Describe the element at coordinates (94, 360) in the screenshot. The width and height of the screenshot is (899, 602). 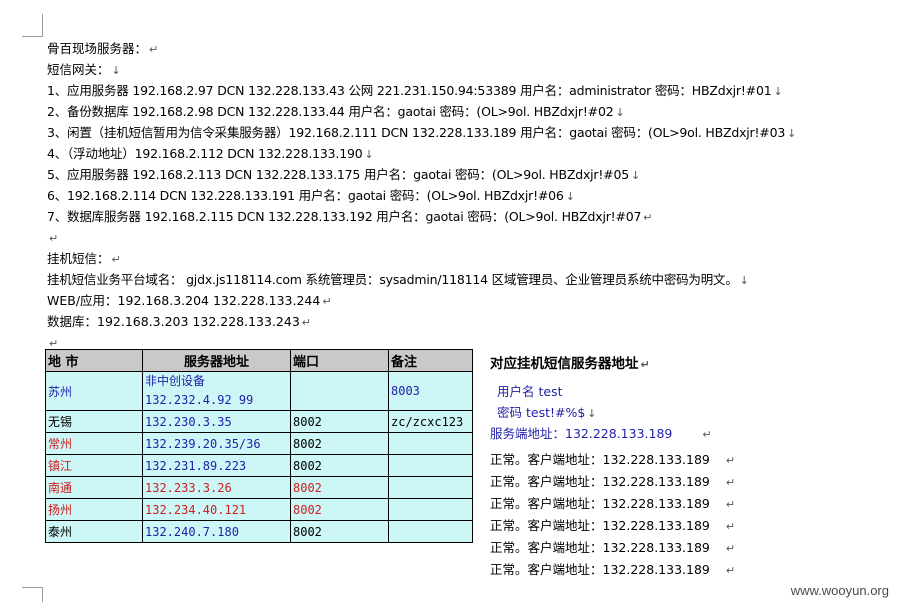
I see `header-city: 地 市` at that location.